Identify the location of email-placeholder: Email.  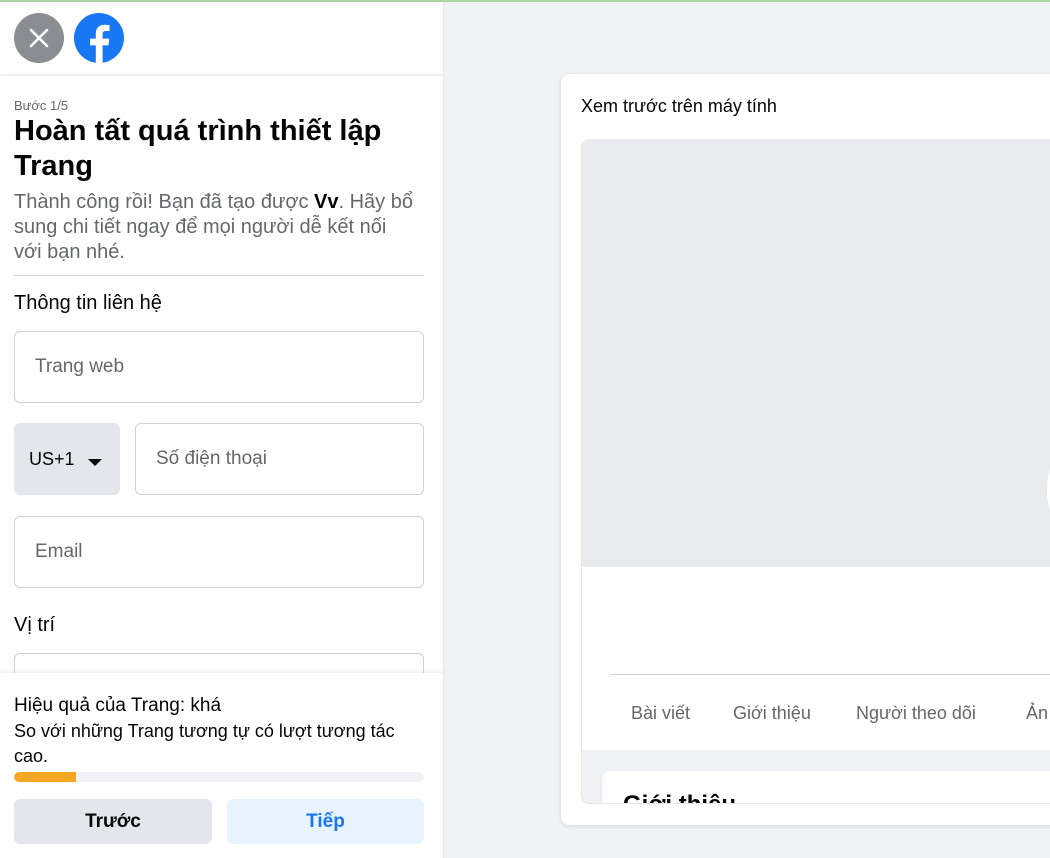
(59, 551).